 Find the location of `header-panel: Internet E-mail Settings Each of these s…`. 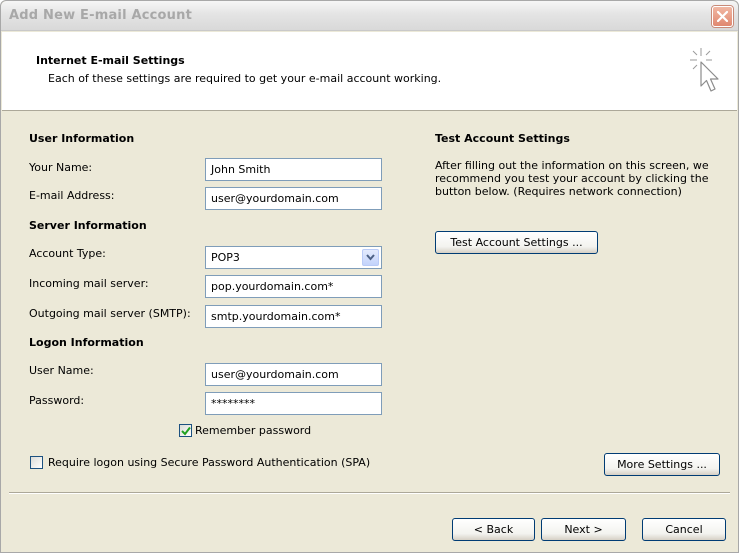

header-panel: Internet E-mail Settings Each of these s… is located at coordinates (369, 71).